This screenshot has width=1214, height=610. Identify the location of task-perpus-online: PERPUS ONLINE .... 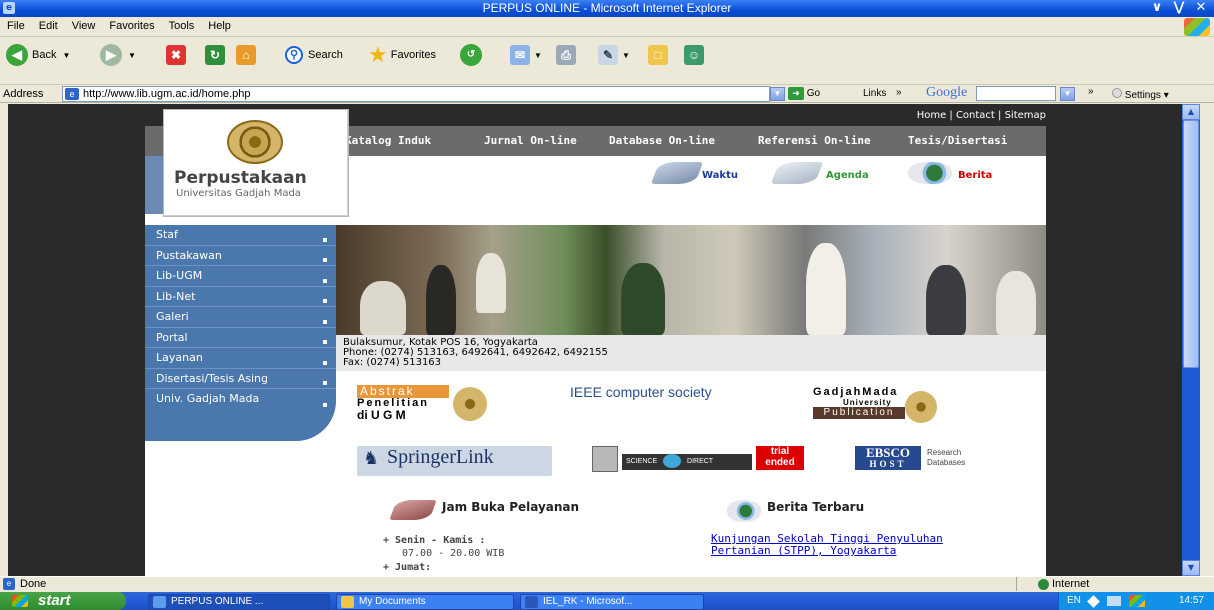
(239, 602).